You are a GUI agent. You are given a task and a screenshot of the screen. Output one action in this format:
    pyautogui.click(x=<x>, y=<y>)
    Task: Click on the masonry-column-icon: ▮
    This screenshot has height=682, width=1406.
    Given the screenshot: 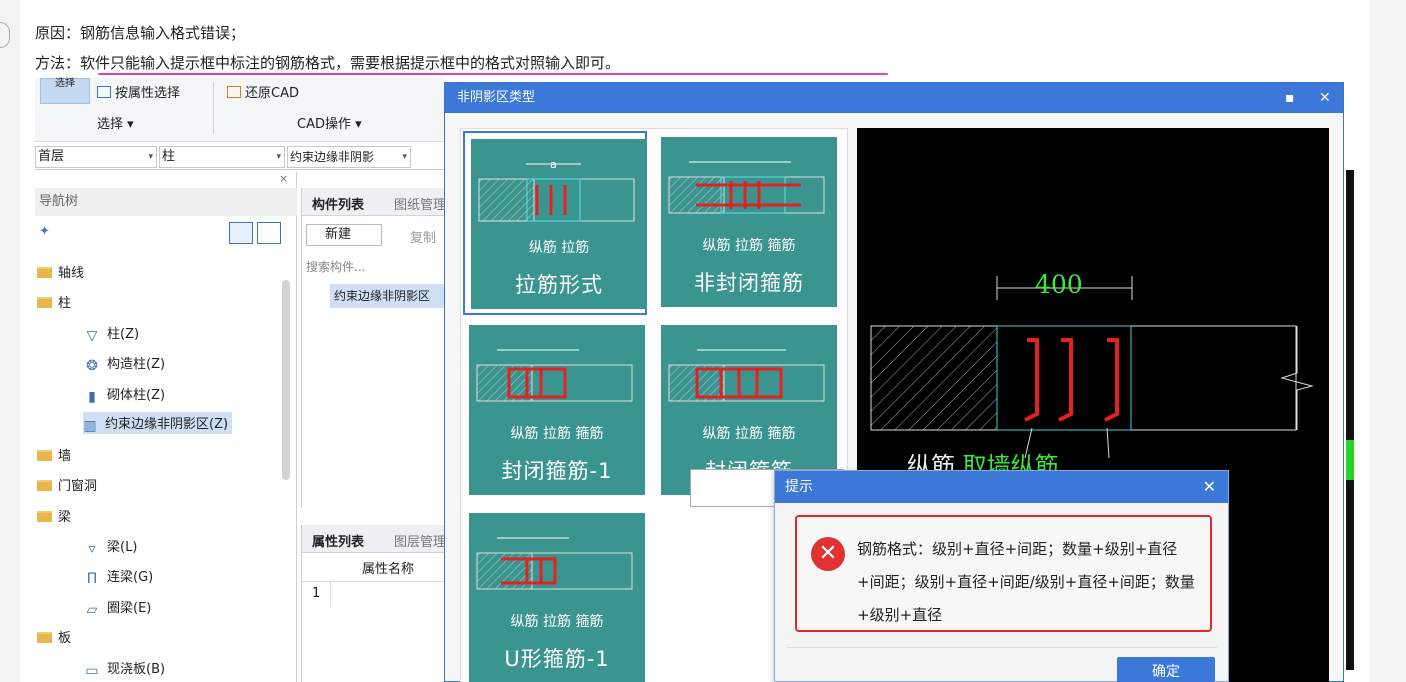 What is the action you would take?
    pyautogui.click(x=92, y=397)
    